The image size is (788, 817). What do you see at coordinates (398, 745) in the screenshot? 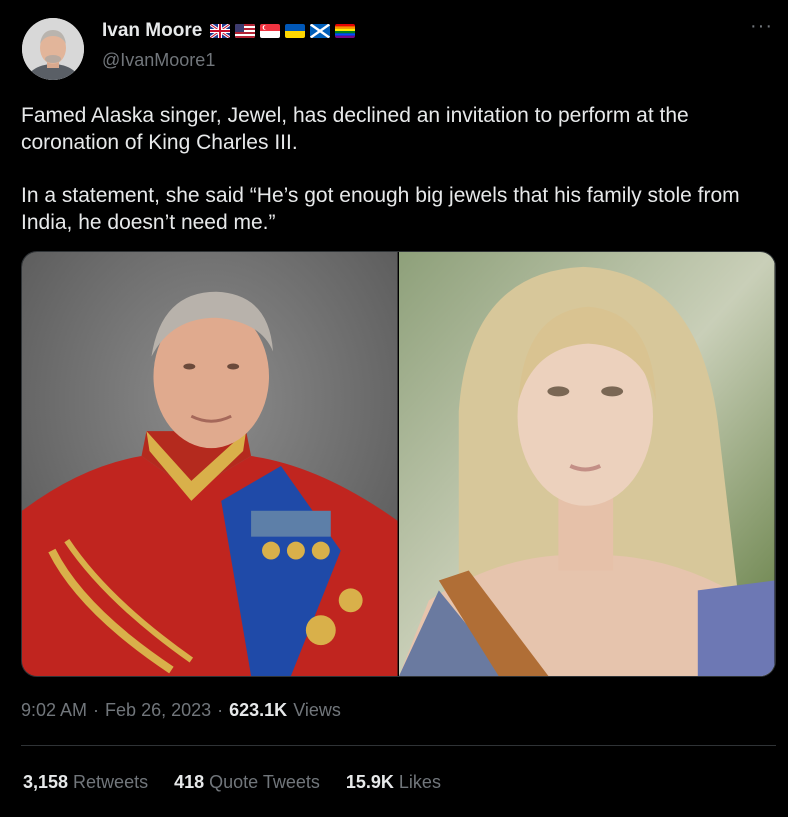
I see `divider` at bounding box center [398, 745].